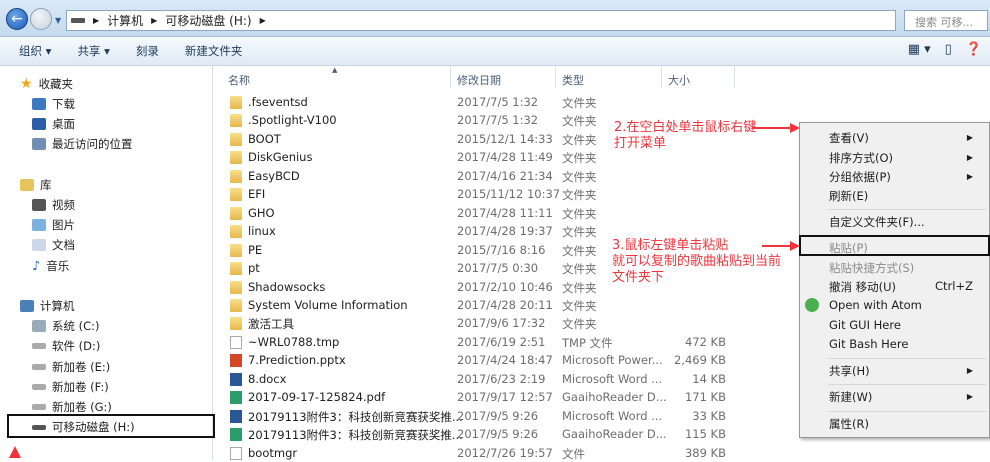 The width and height of the screenshot is (990, 462). Describe the element at coordinates (705, 341) in the screenshot. I see `file-size: 472 KB` at that location.